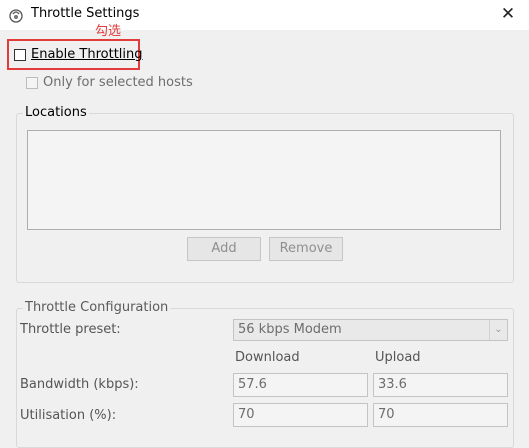  What do you see at coordinates (97, 307) in the screenshot?
I see `throttle-configuration-title: Throttle Configuration` at bounding box center [97, 307].